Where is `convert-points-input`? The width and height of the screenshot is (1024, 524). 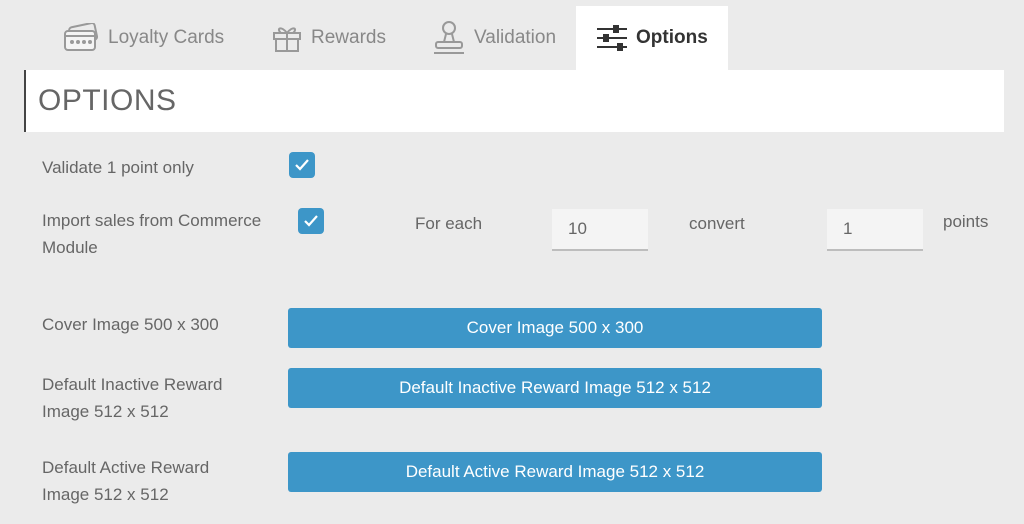
convert-points-input is located at coordinates (875, 230).